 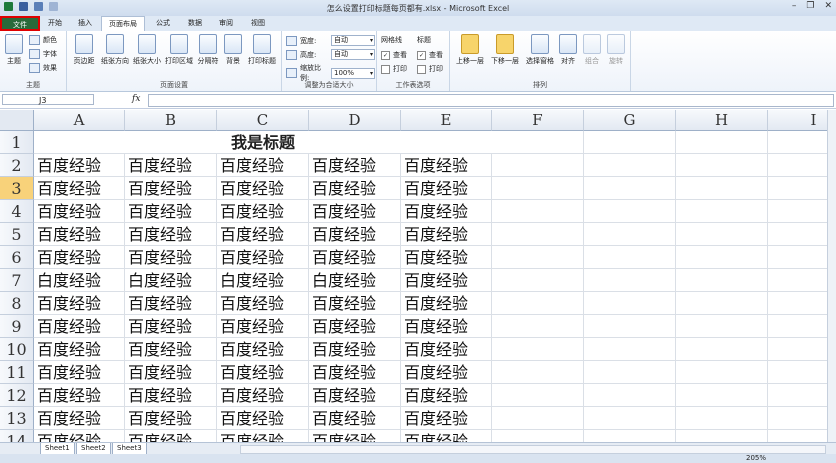 I want to click on tab-review: 审阅, so click(x=226, y=23).